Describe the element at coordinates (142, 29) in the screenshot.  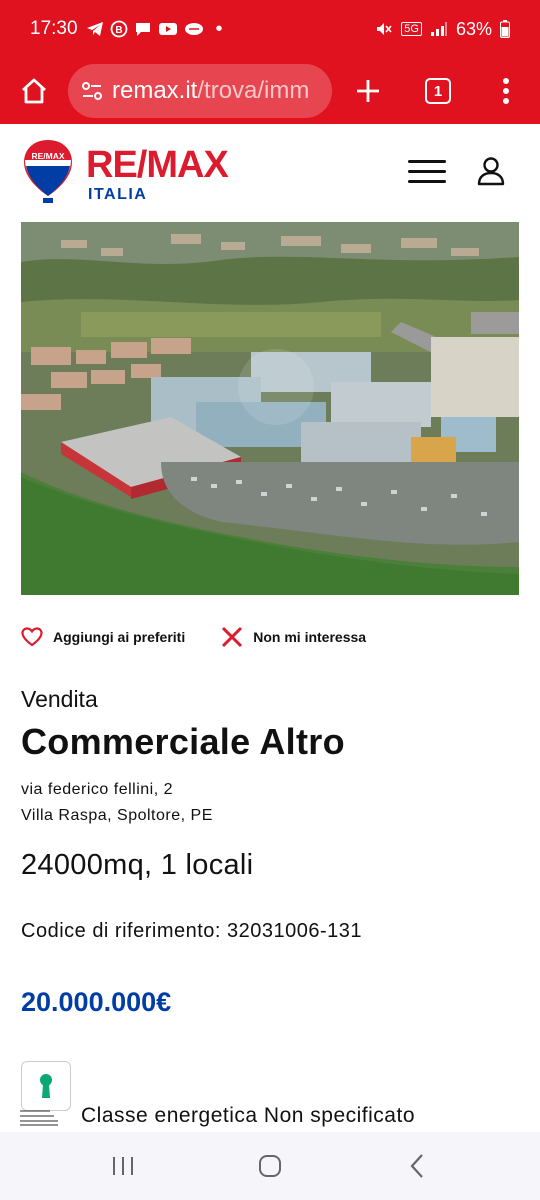
I see `chat-icon` at that location.